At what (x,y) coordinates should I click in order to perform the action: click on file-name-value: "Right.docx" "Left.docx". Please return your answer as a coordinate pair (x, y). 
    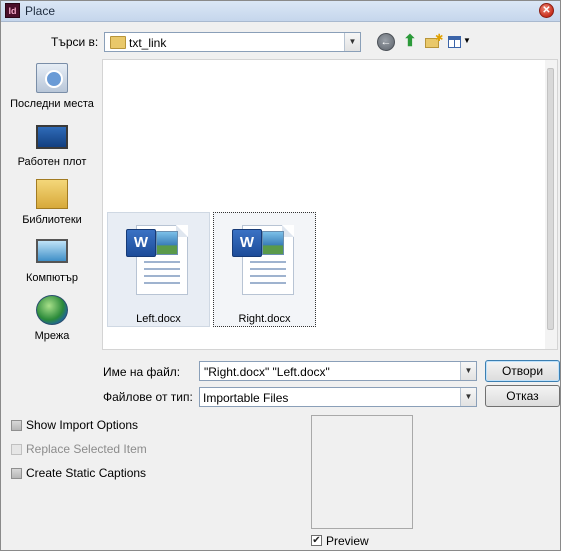
    Looking at the image, I should click on (267, 372).